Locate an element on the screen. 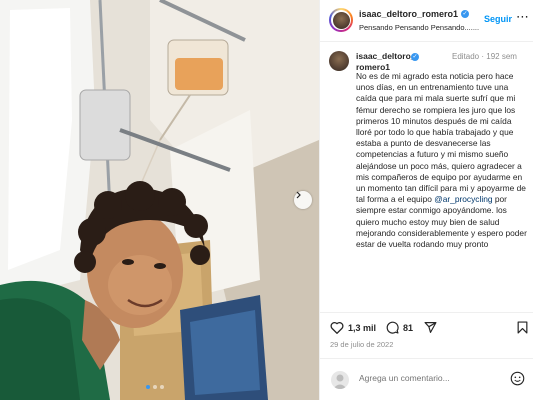 This screenshot has width=533, height=400. share-icon is located at coordinates (430, 327).